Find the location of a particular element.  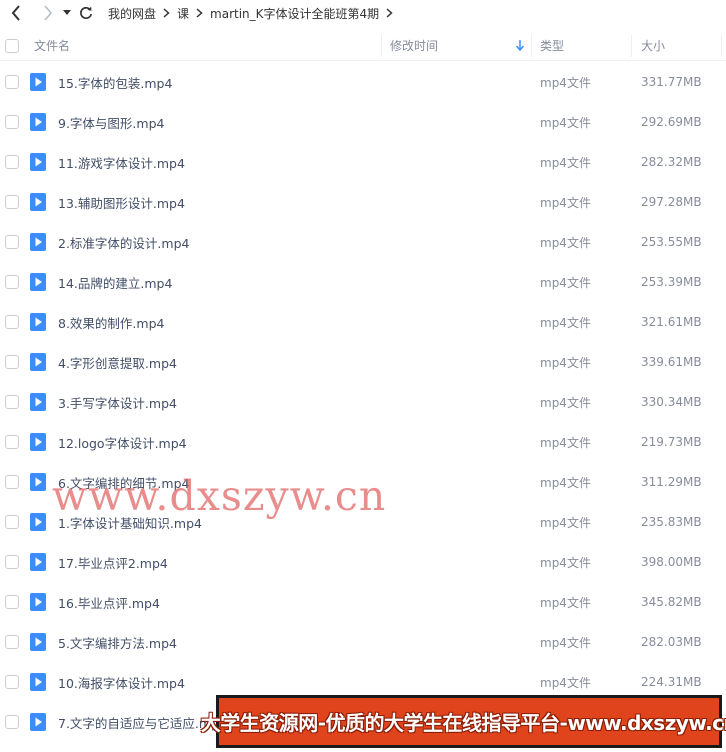

file-row: 9.字体与图形.mp4 mp4文件 292.69MB is located at coordinates (363, 122).